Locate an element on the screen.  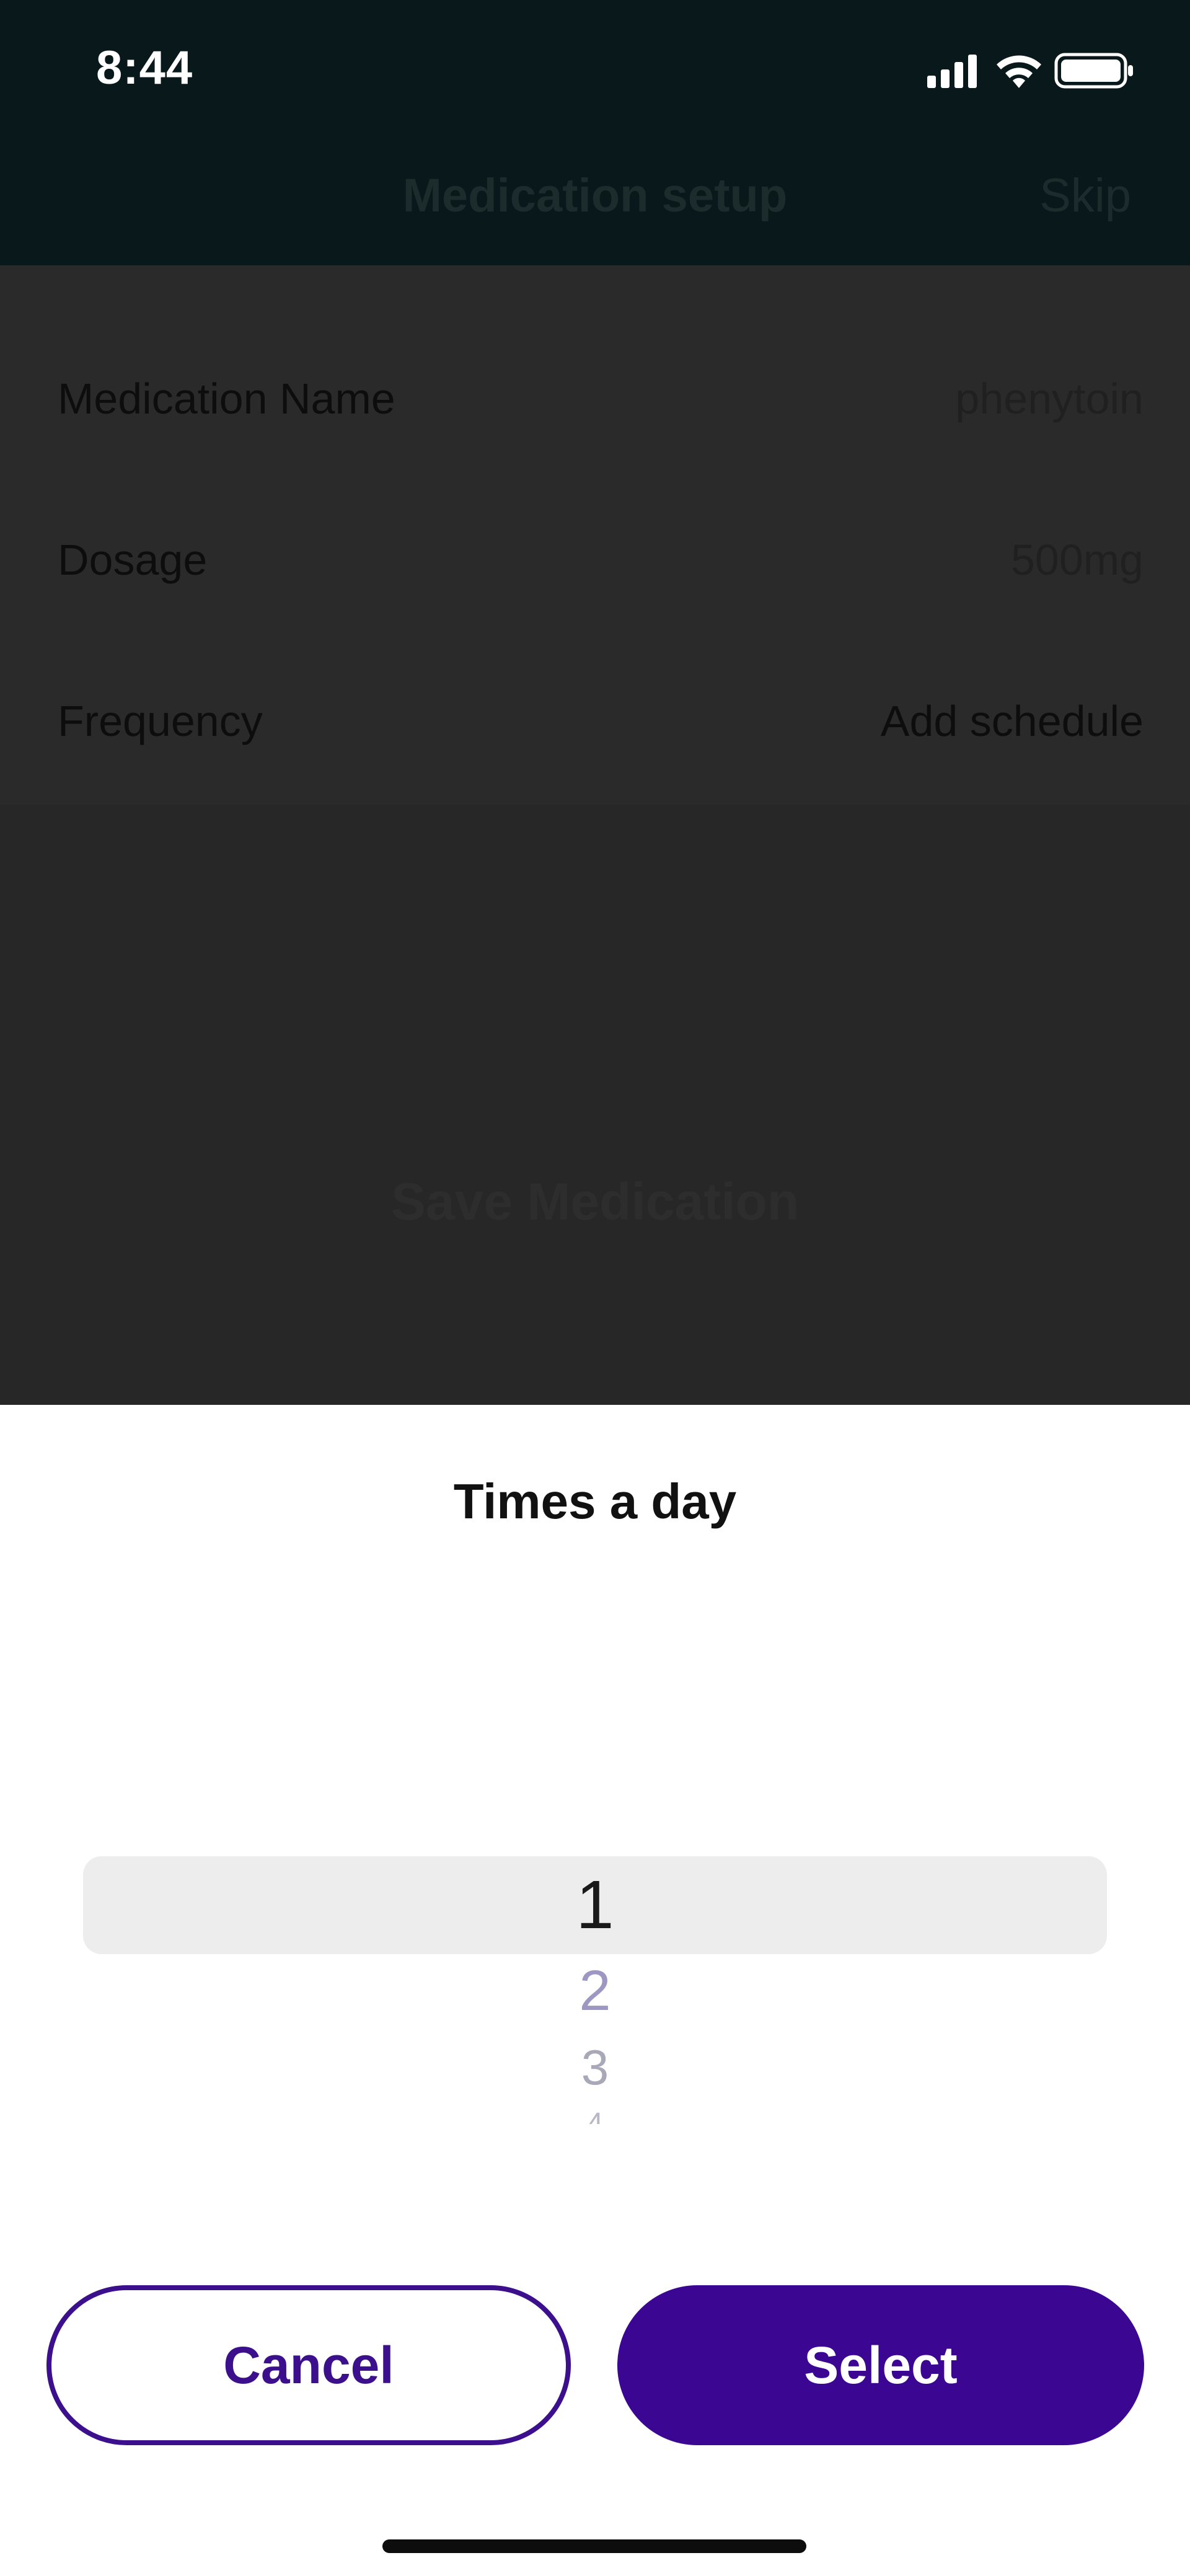
picker-option-3: 3 is located at coordinates (595, 2068).